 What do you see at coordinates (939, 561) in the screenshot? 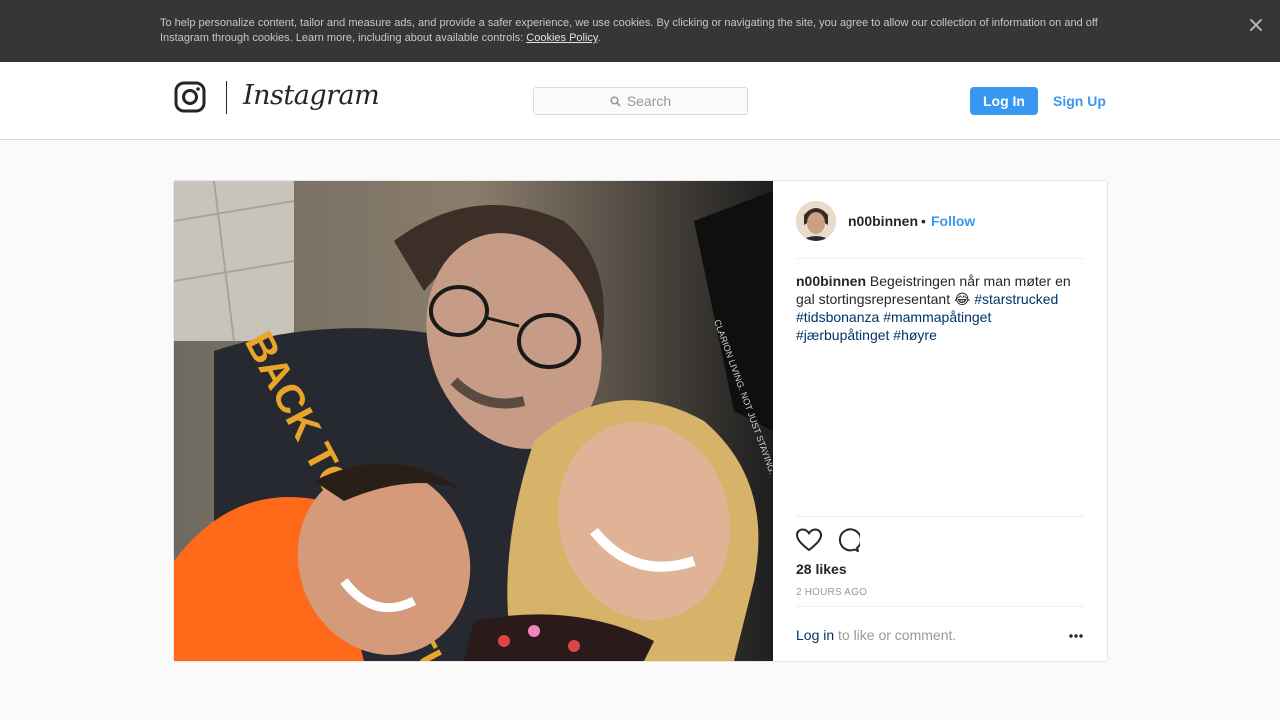
I see `post-actions: 28 likes 2 HOURS AGO` at bounding box center [939, 561].